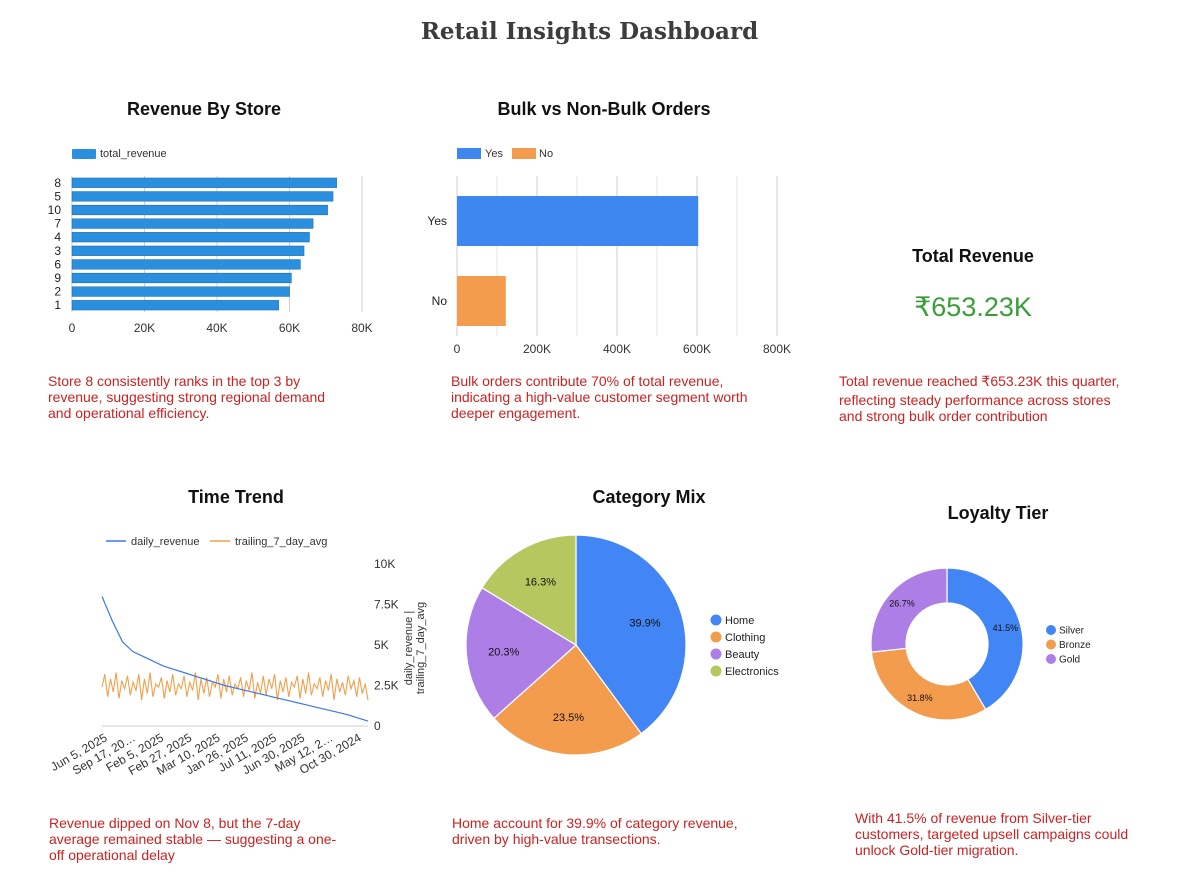 The height and width of the screenshot is (877, 1179). What do you see at coordinates (57, 305) in the screenshot?
I see `y-tick-label: 1` at bounding box center [57, 305].